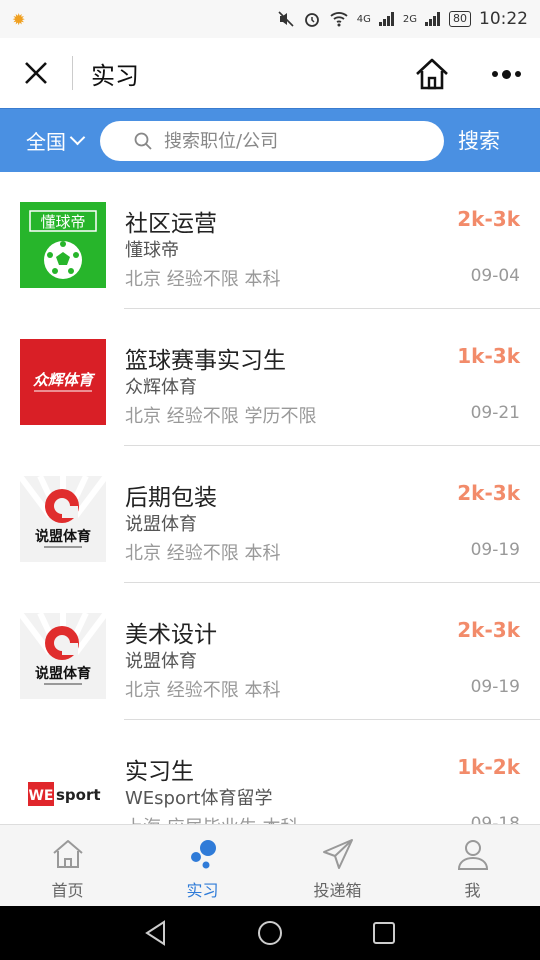  I want to click on logo-text-we: WE, so click(40, 796).